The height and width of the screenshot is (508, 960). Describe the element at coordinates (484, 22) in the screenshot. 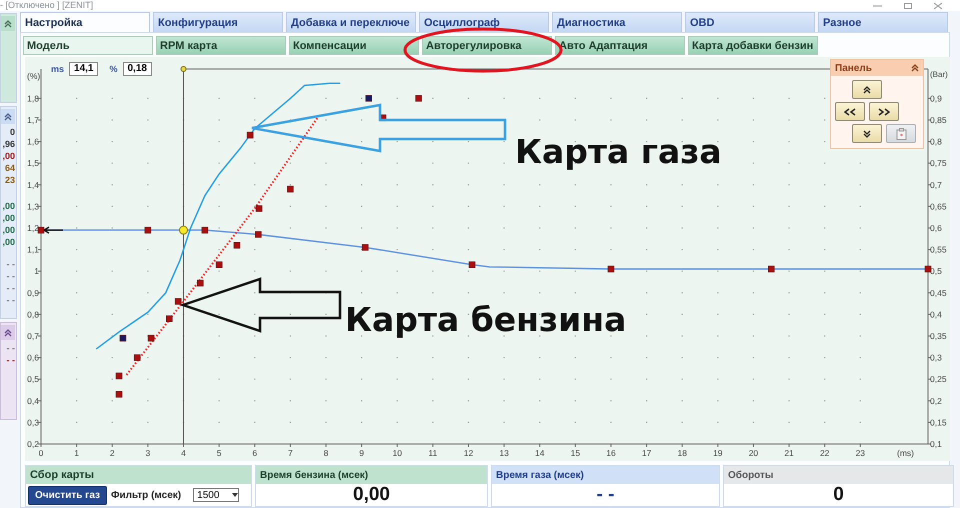

I see `tab: Осциллограф` at that location.